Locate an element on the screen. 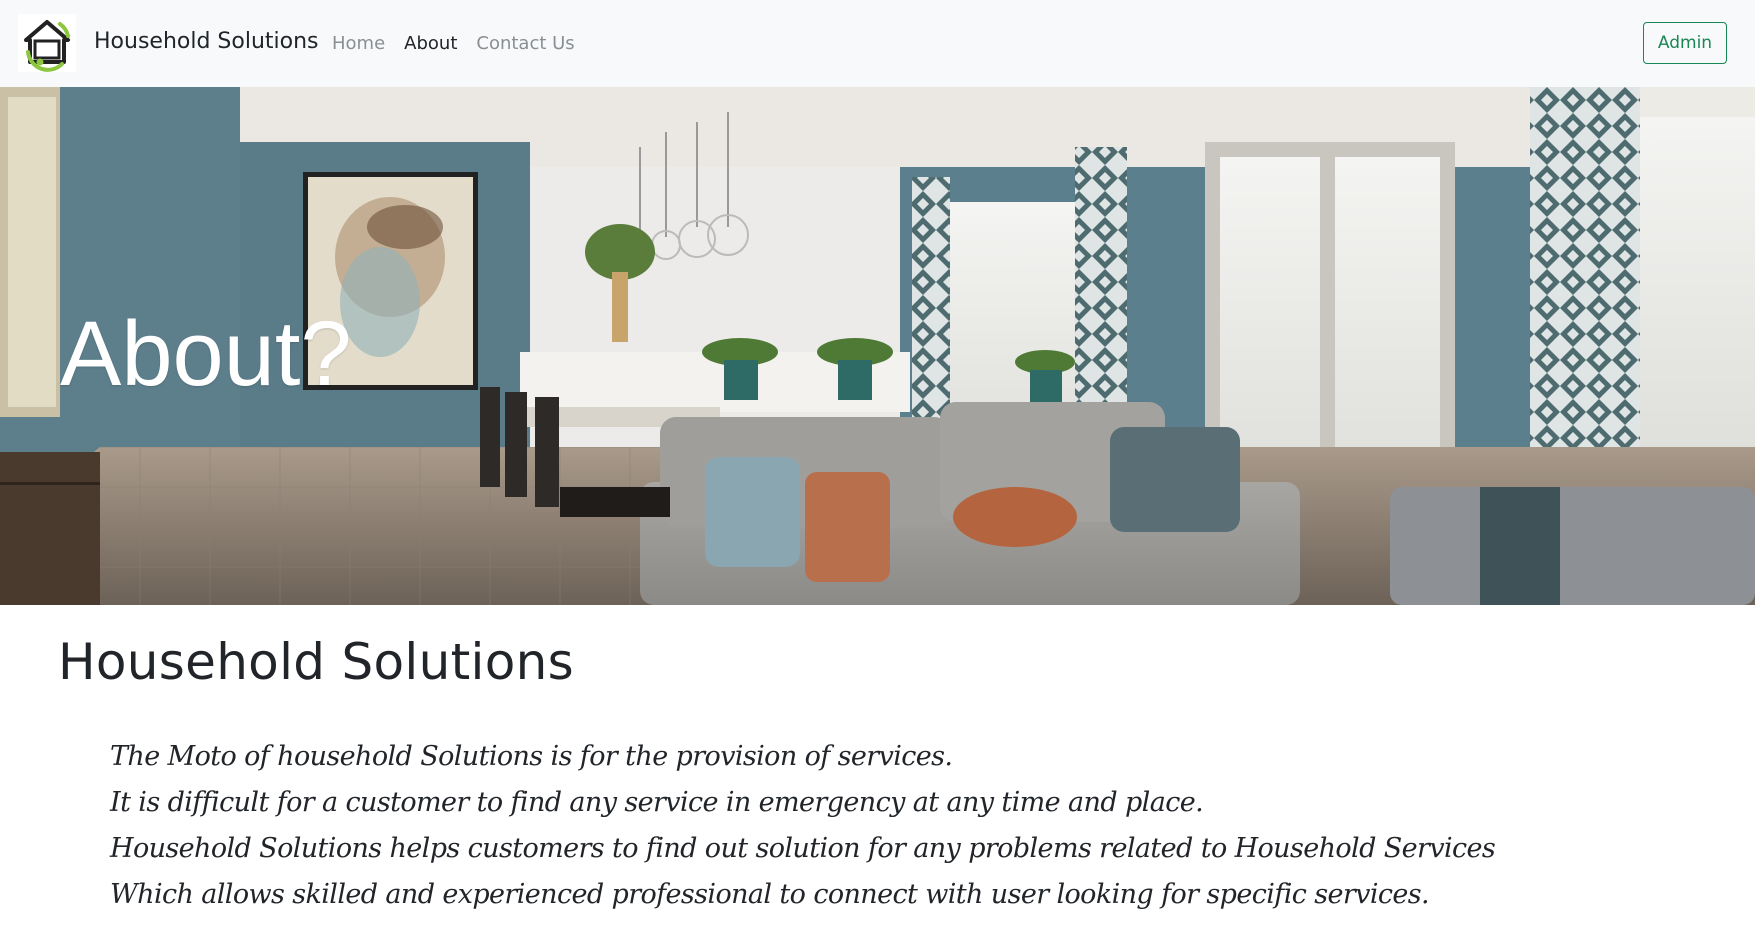 The height and width of the screenshot is (933, 1755). hero-title: About? is located at coordinates (206, 354).